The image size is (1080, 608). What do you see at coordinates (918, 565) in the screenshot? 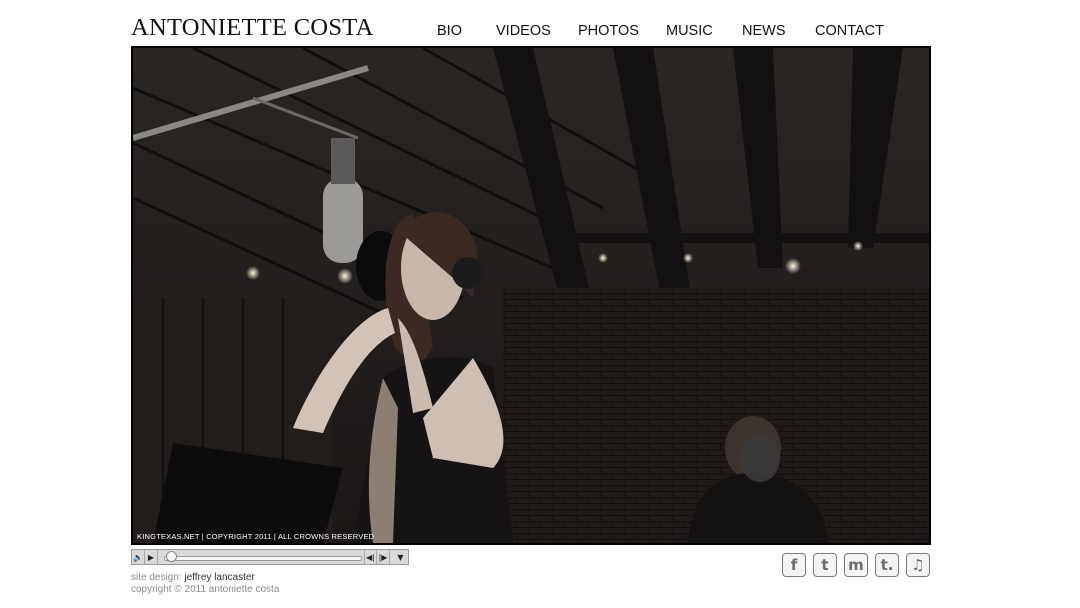
I see `music-icon: ♫` at bounding box center [918, 565].